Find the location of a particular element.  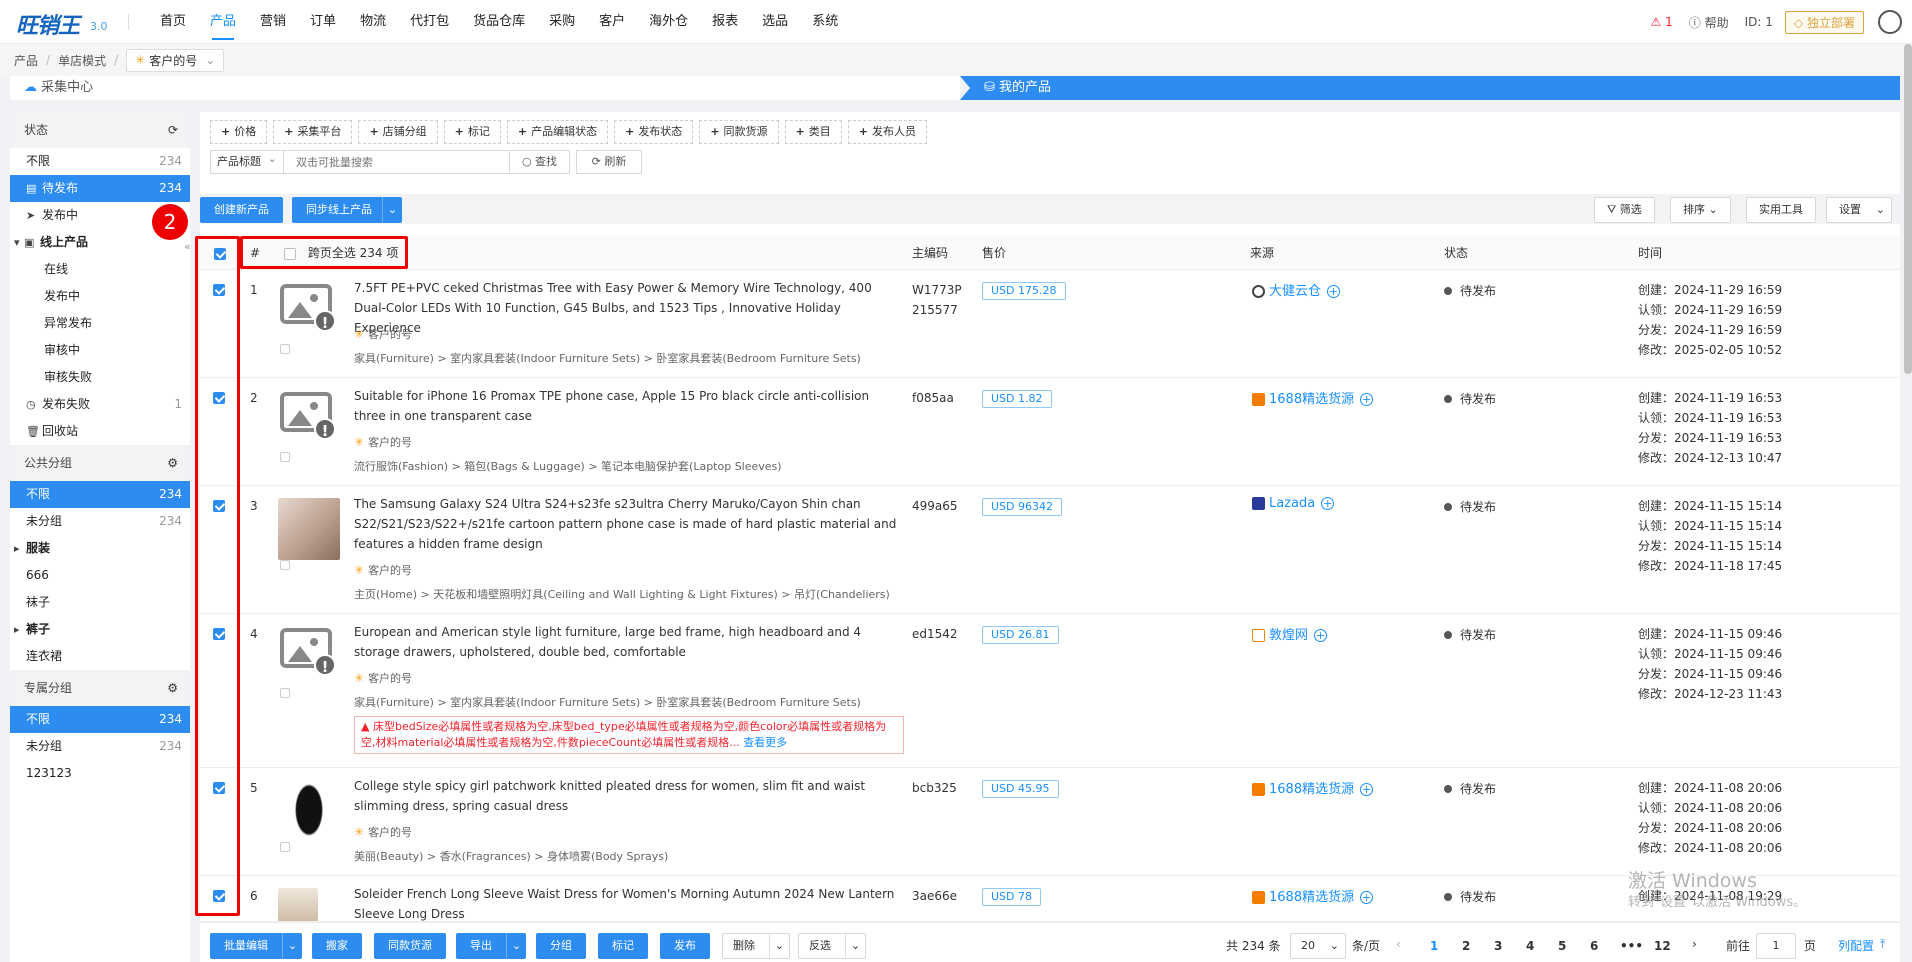

page-1: 1 is located at coordinates (1434, 946).